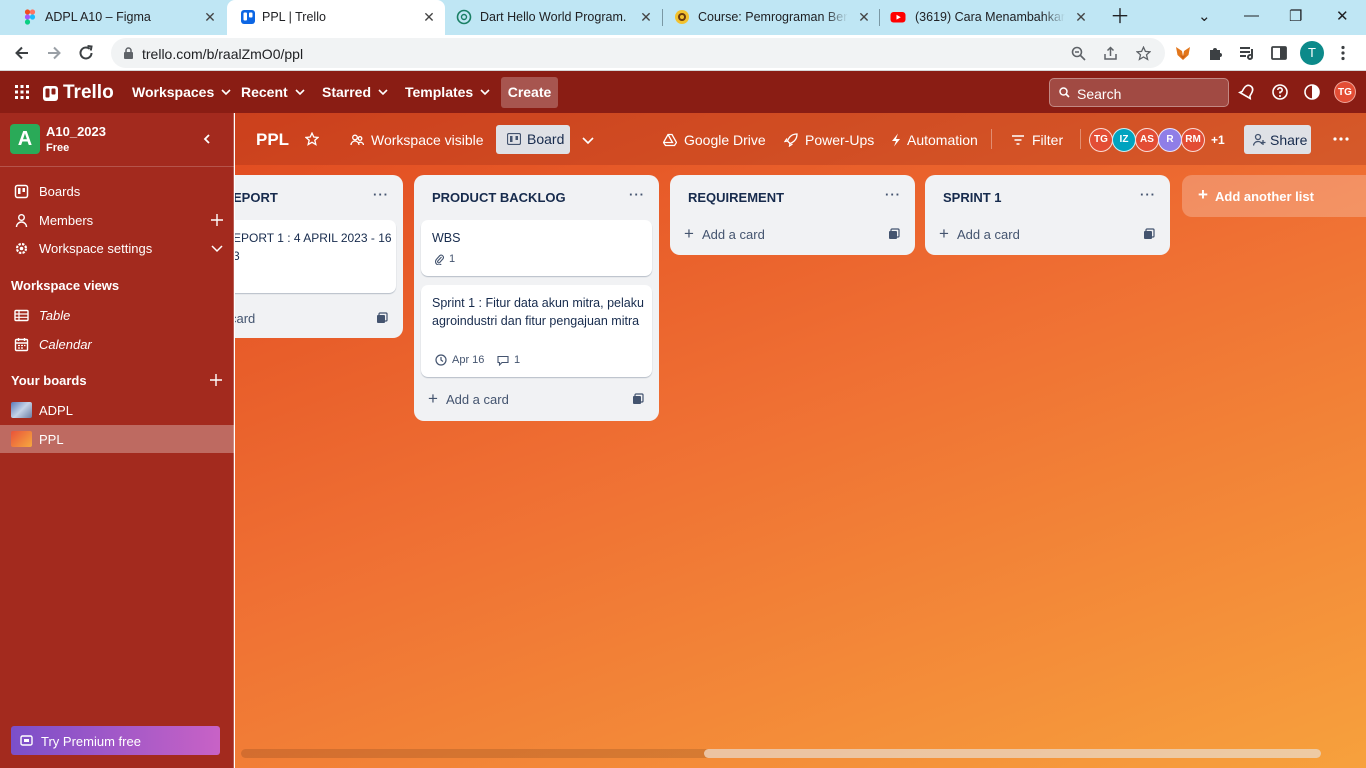 The image size is (1366, 768). Describe the element at coordinates (1037, 140) in the screenshot. I see `filter-button: Filter` at that location.